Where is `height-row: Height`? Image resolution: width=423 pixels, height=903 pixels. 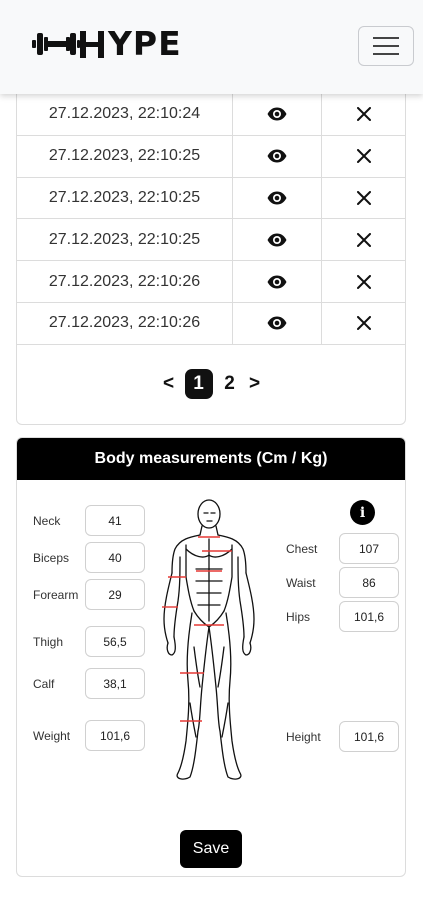
height-row: Height is located at coordinates (303, 737).